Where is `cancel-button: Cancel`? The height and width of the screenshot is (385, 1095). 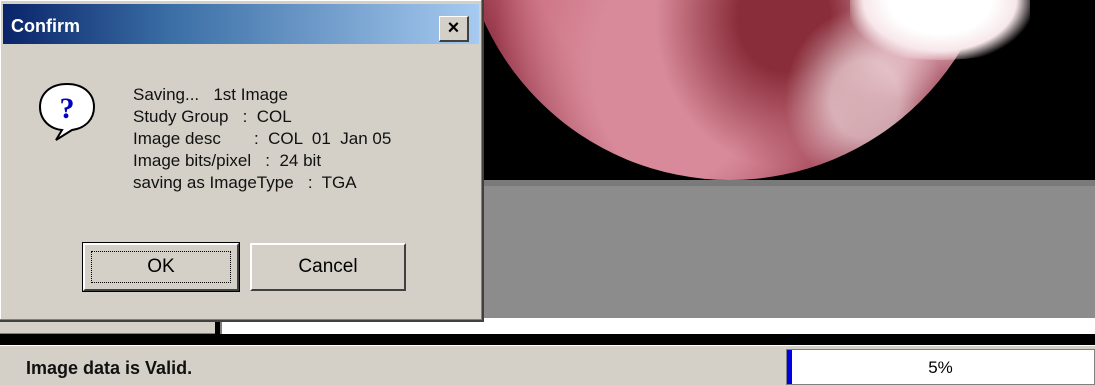 cancel-button: Cancel is located at coordinates (328, 267).